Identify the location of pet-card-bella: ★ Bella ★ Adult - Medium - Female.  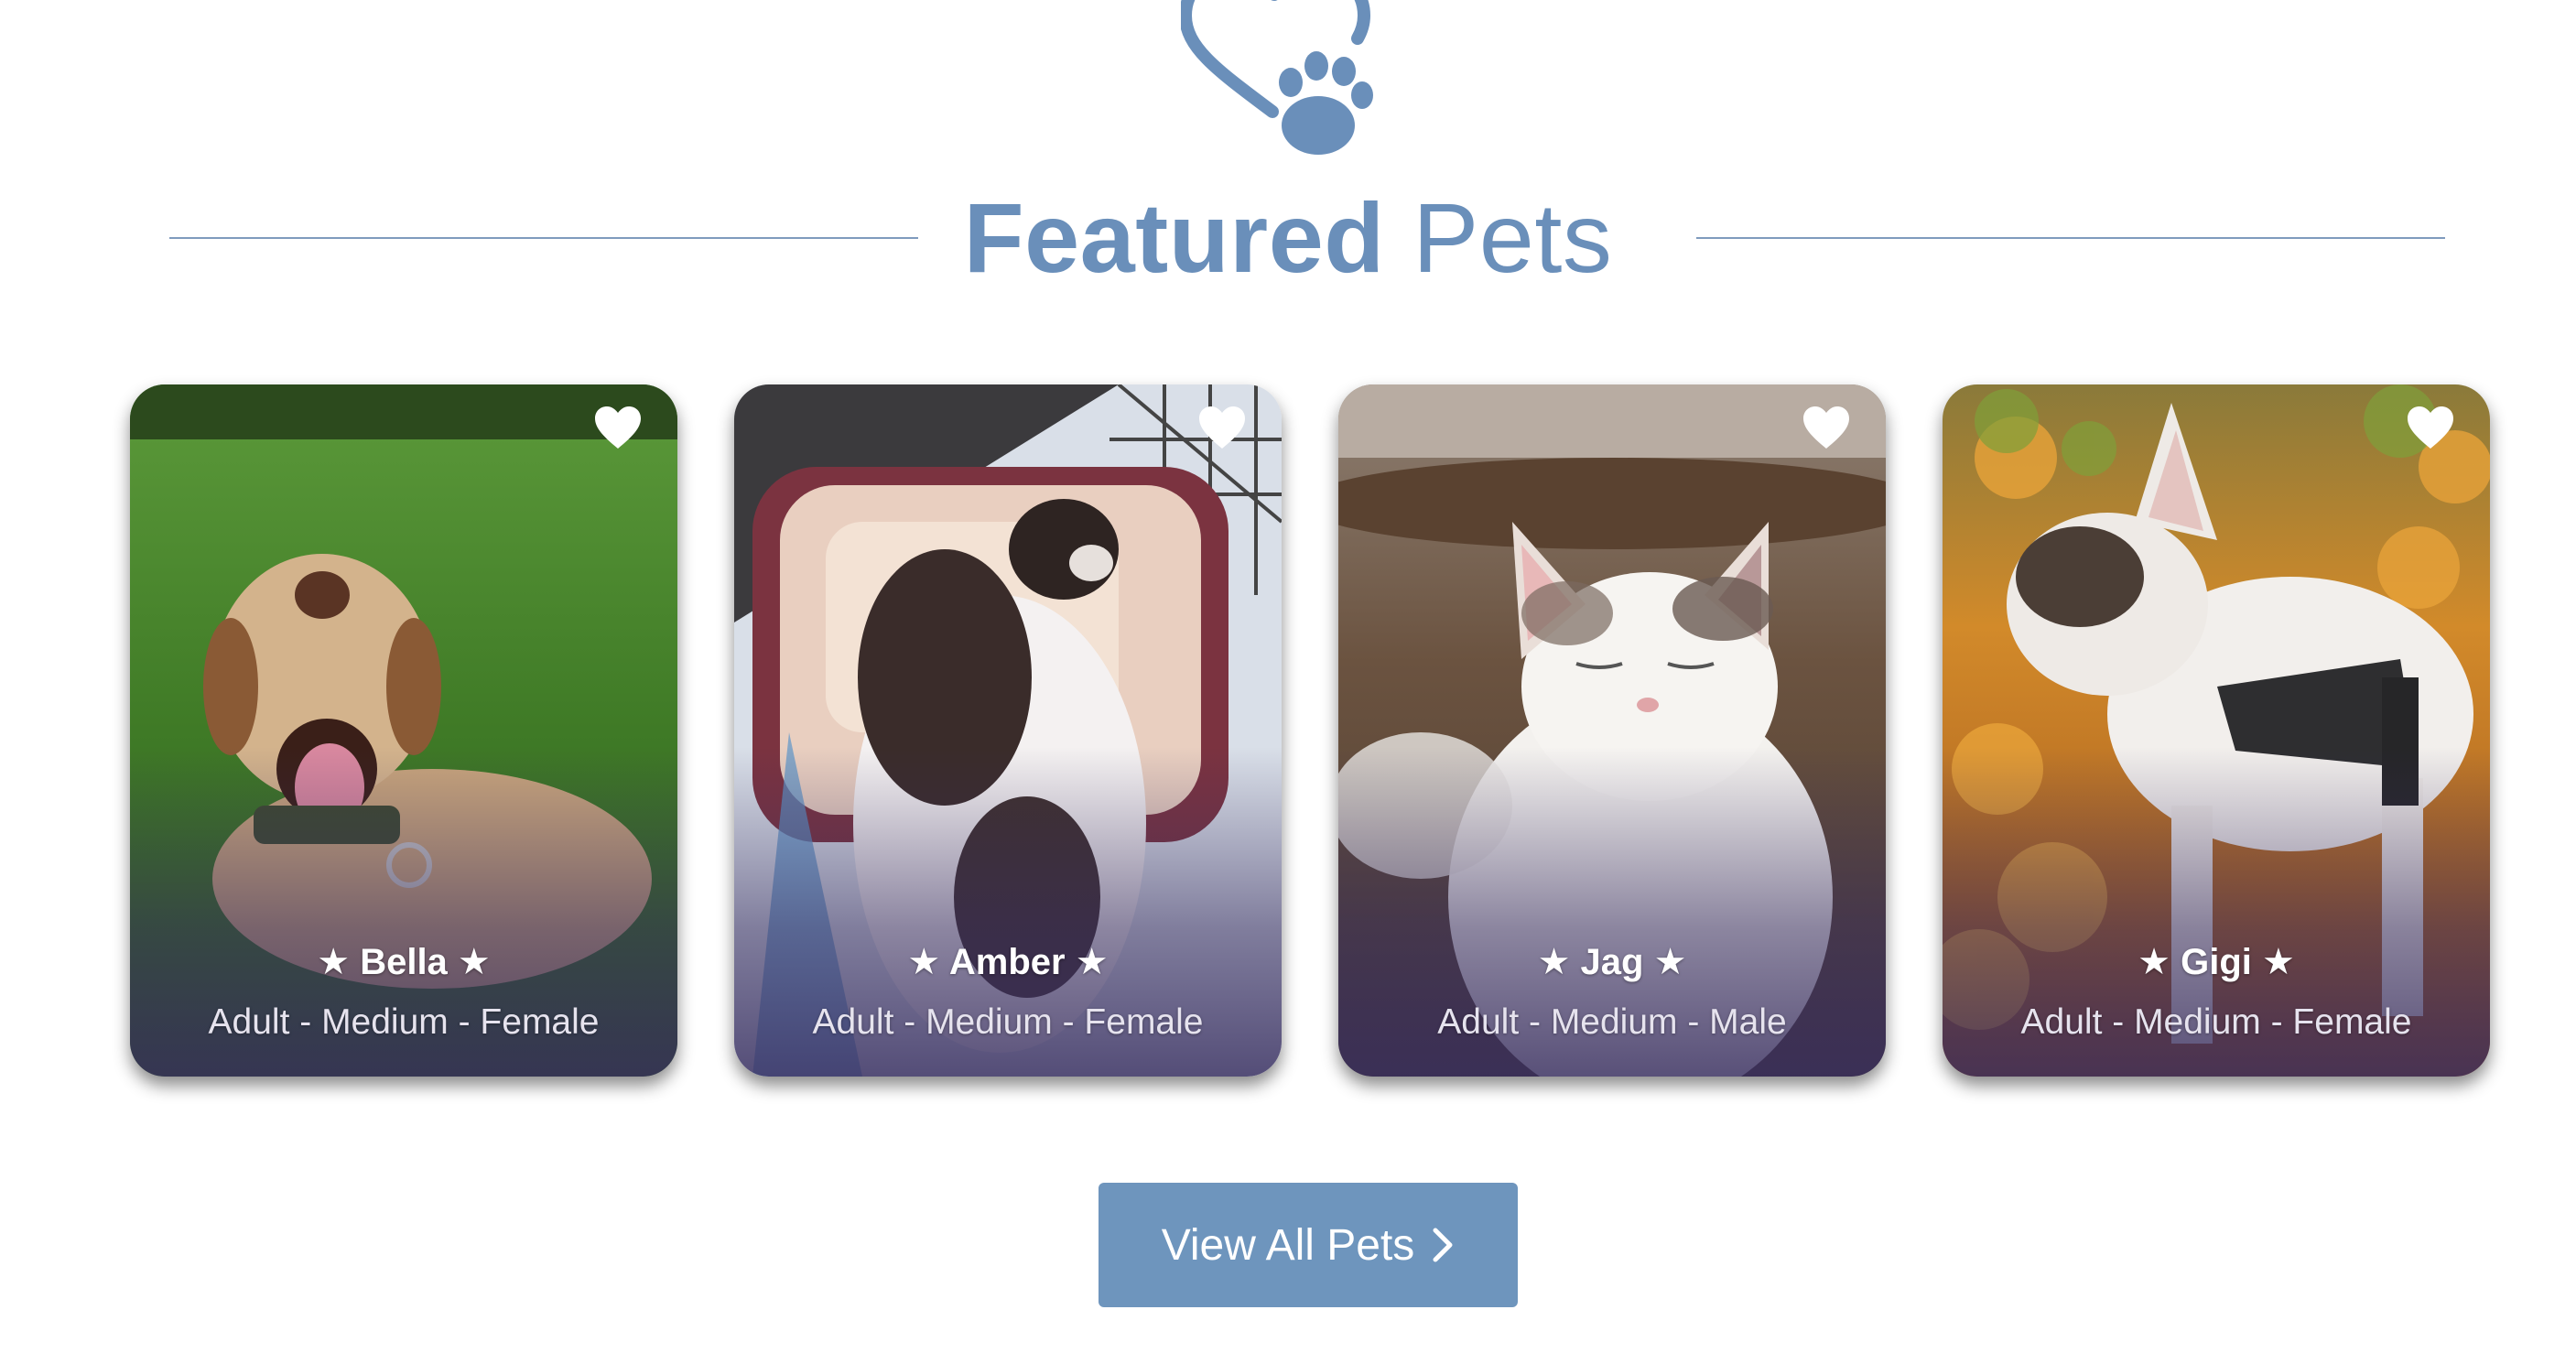
(404, 730).